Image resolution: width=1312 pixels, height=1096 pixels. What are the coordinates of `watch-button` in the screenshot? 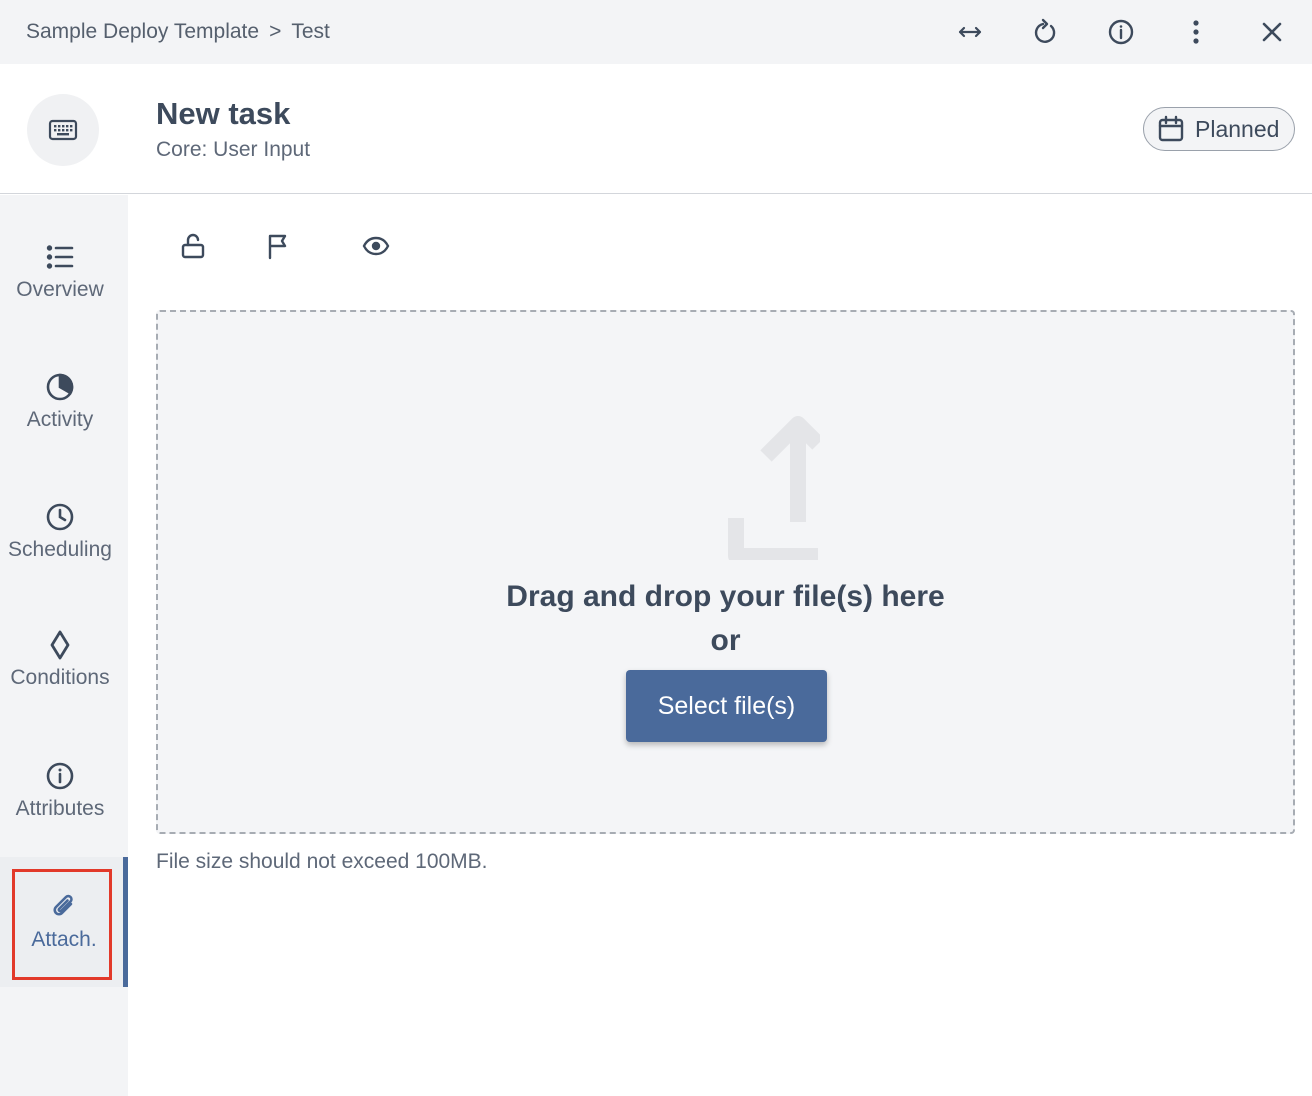 It's located at (376, 246).